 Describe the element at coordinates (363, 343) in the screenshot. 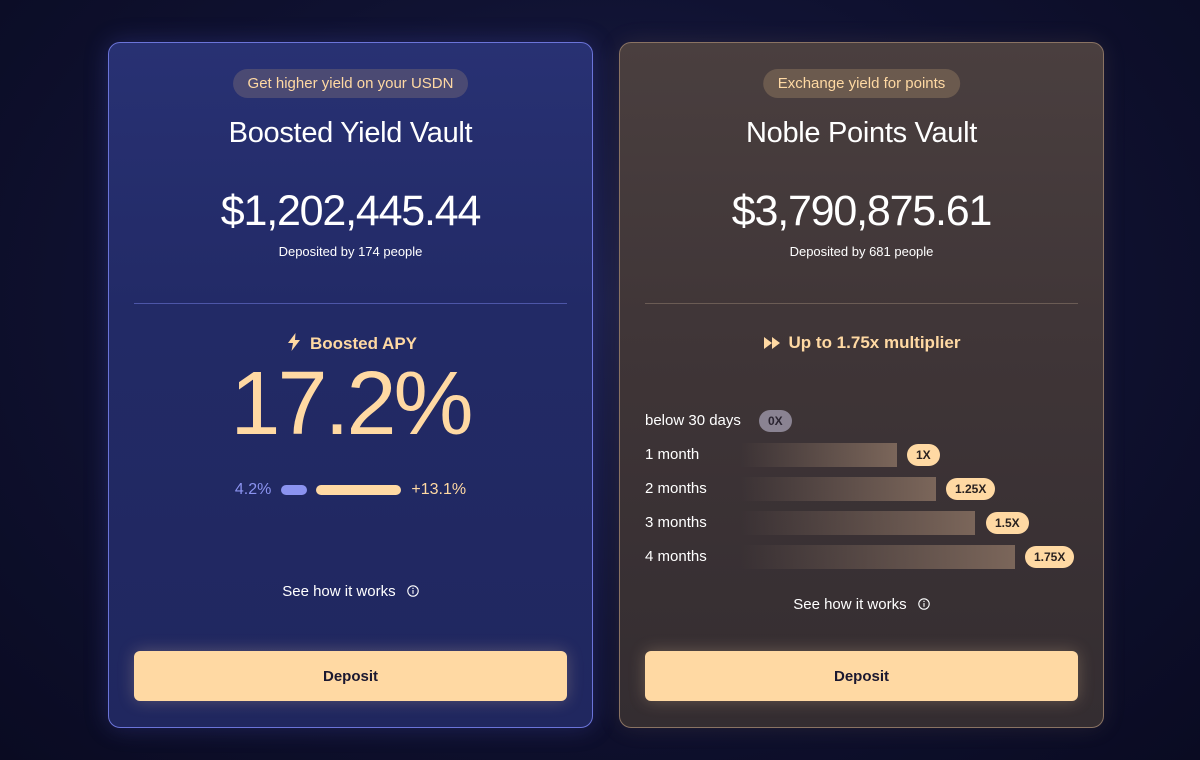

I see `feature-label: Boosted APY` at that location.